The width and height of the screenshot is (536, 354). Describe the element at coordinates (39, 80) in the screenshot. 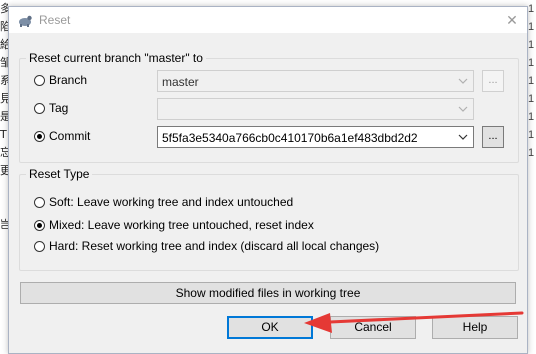

I see `radio-branch-indicator` at that location.